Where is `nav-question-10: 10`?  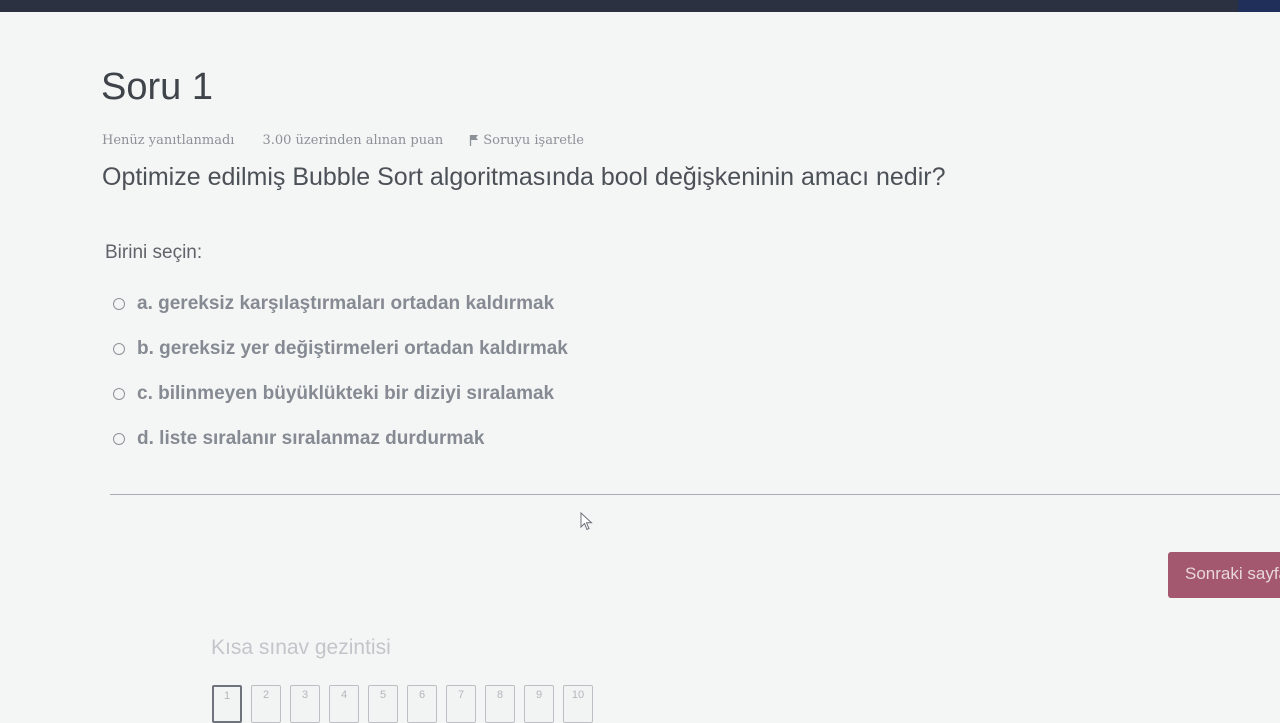
nav-question-10: 10 is located at coordinates (578, 704).